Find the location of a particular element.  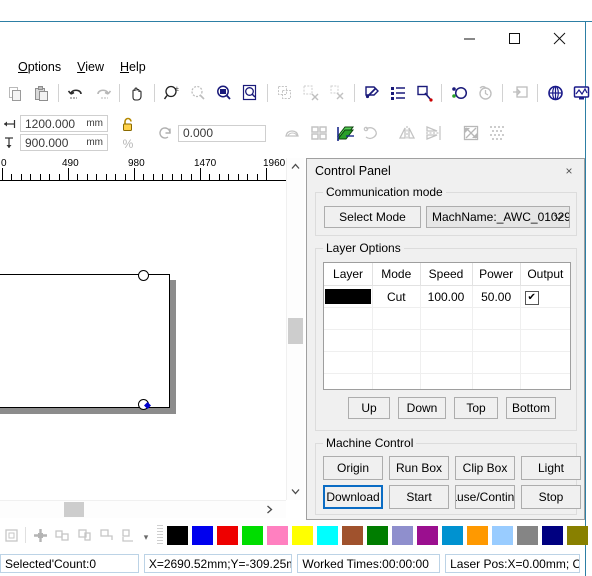

zoom-selection-icon is located at coordinates (198, 93).